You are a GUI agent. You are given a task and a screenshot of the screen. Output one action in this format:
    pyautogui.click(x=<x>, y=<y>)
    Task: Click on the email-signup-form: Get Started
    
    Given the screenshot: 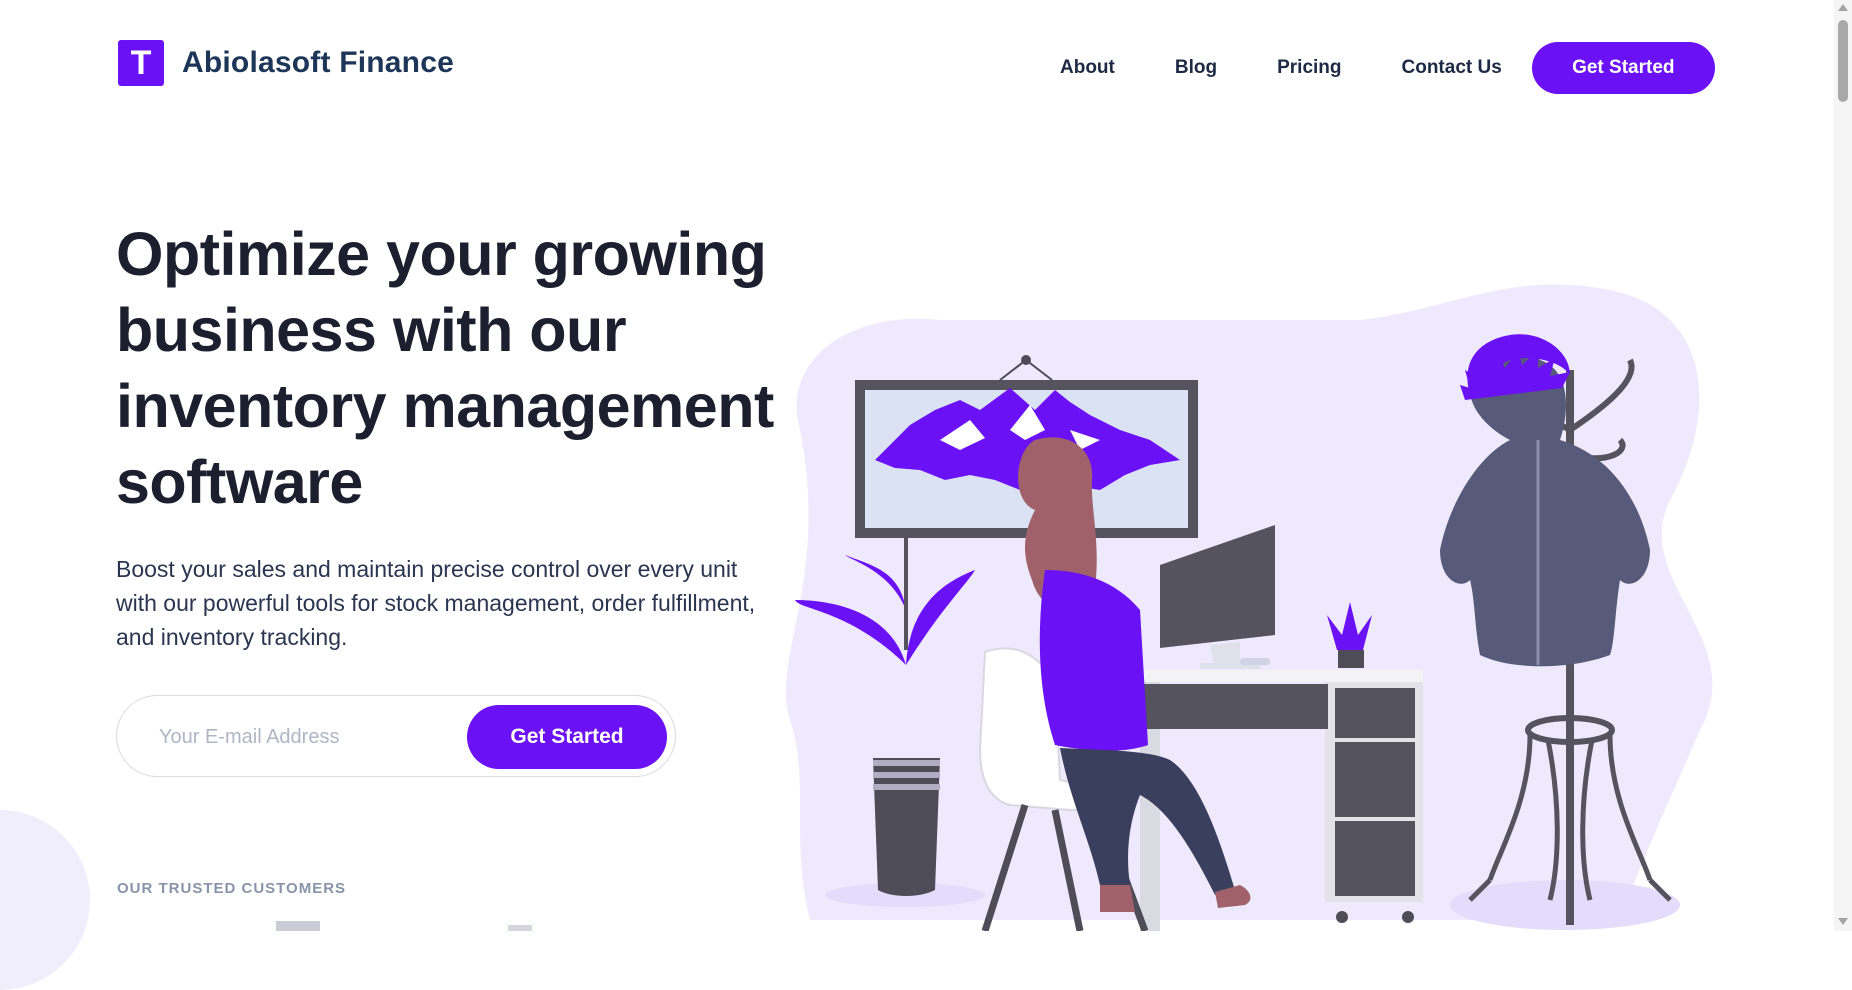 What is the action you would take?
    pyautogui.click(x=396, y=736)
    